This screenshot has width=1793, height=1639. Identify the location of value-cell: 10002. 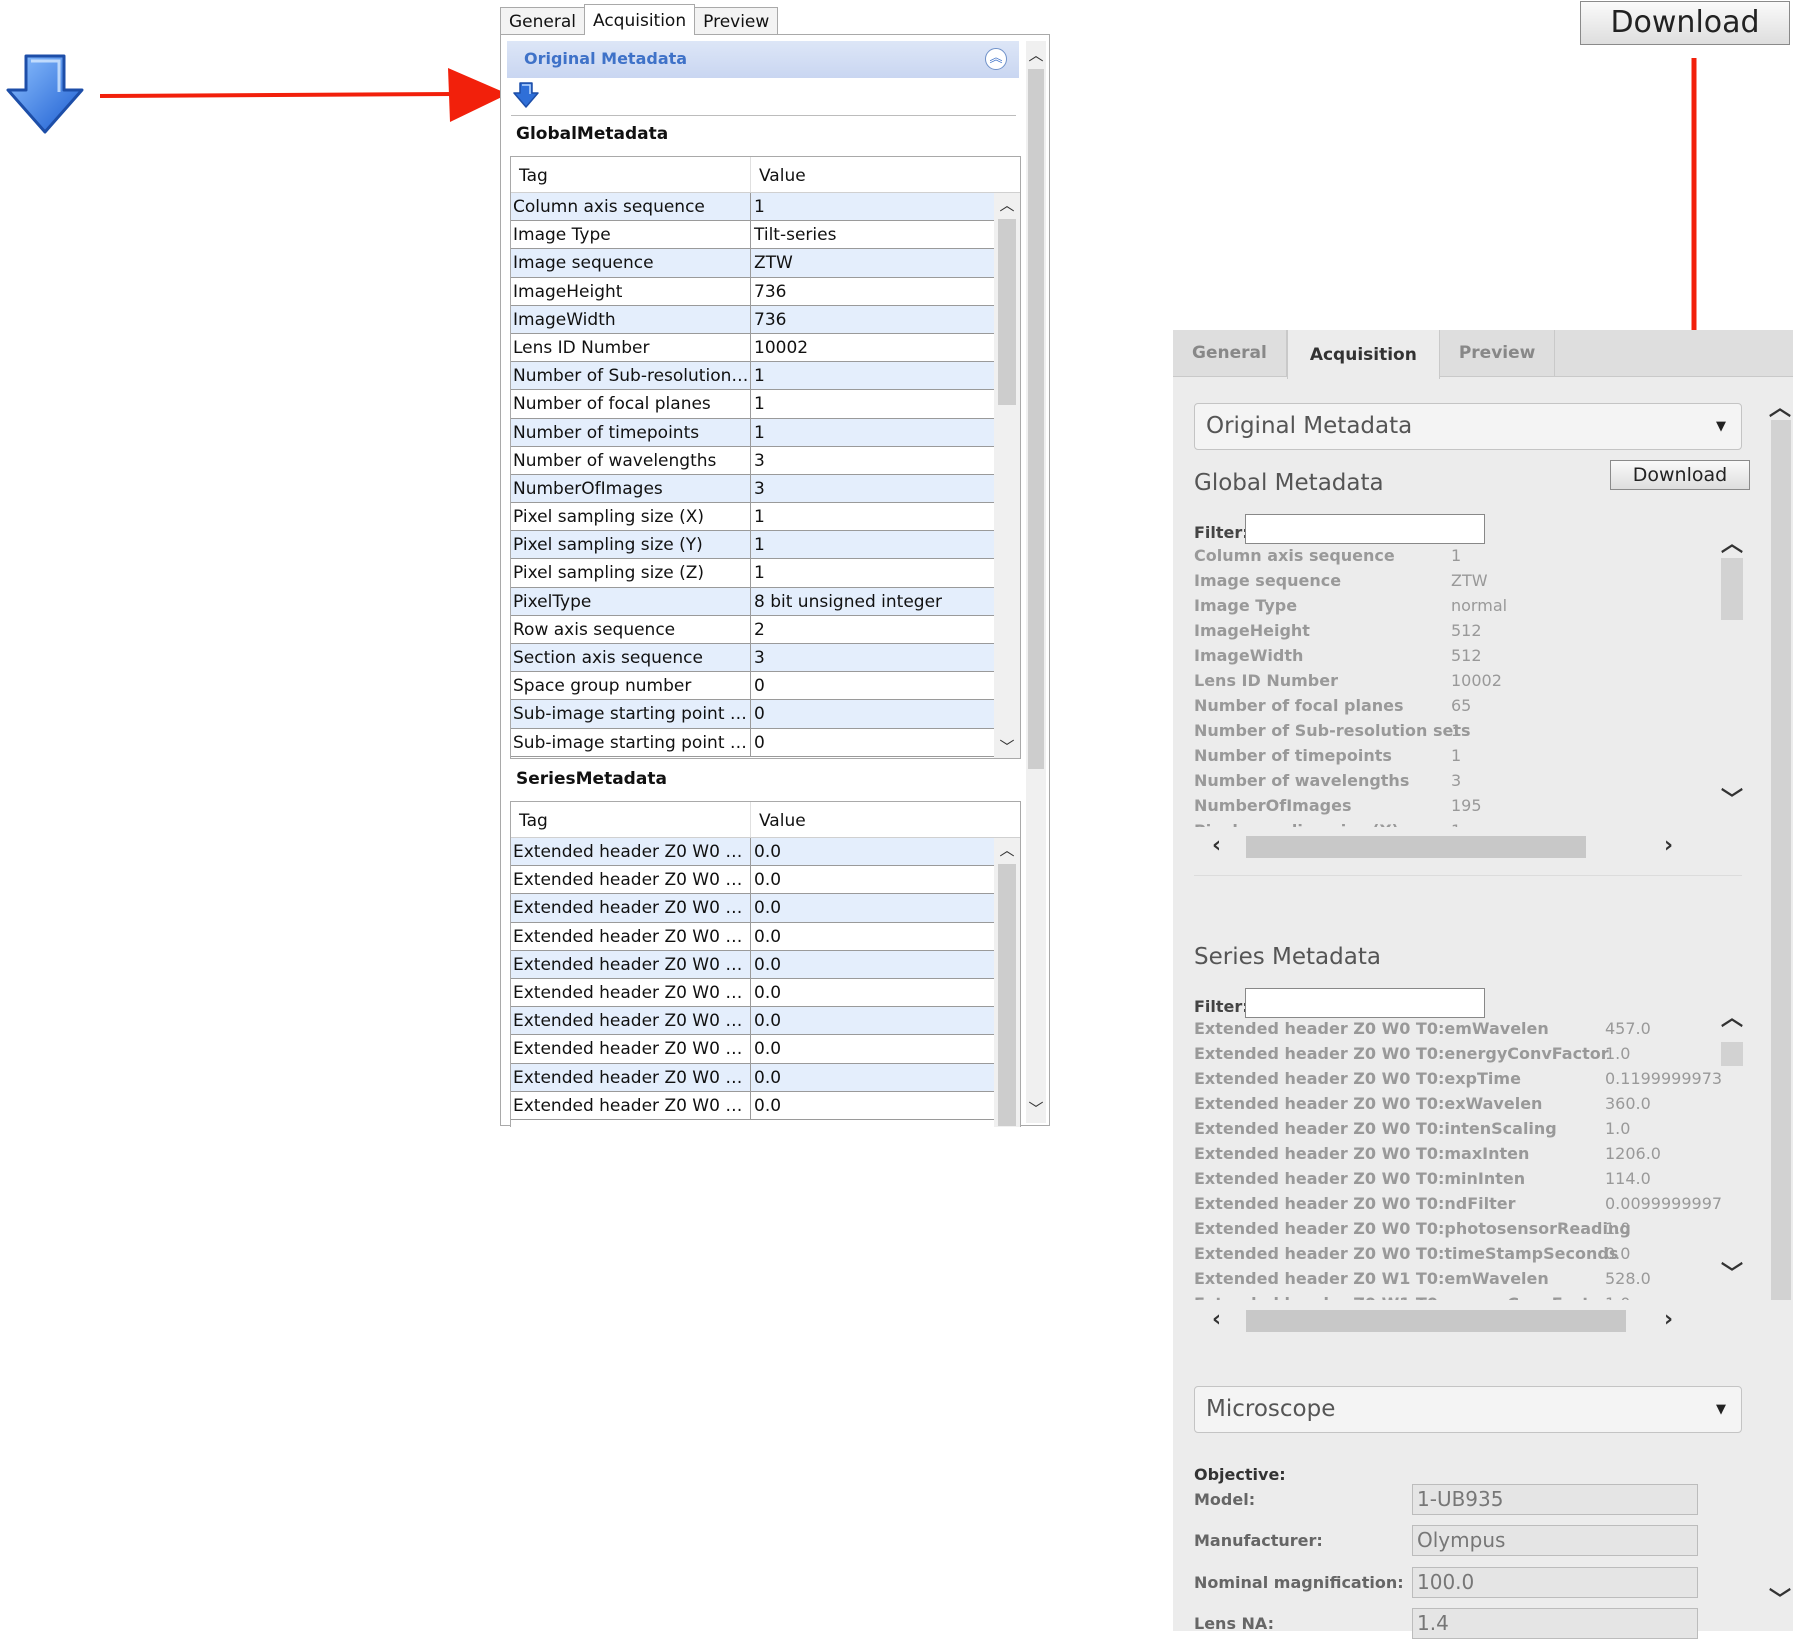
(781, 347).